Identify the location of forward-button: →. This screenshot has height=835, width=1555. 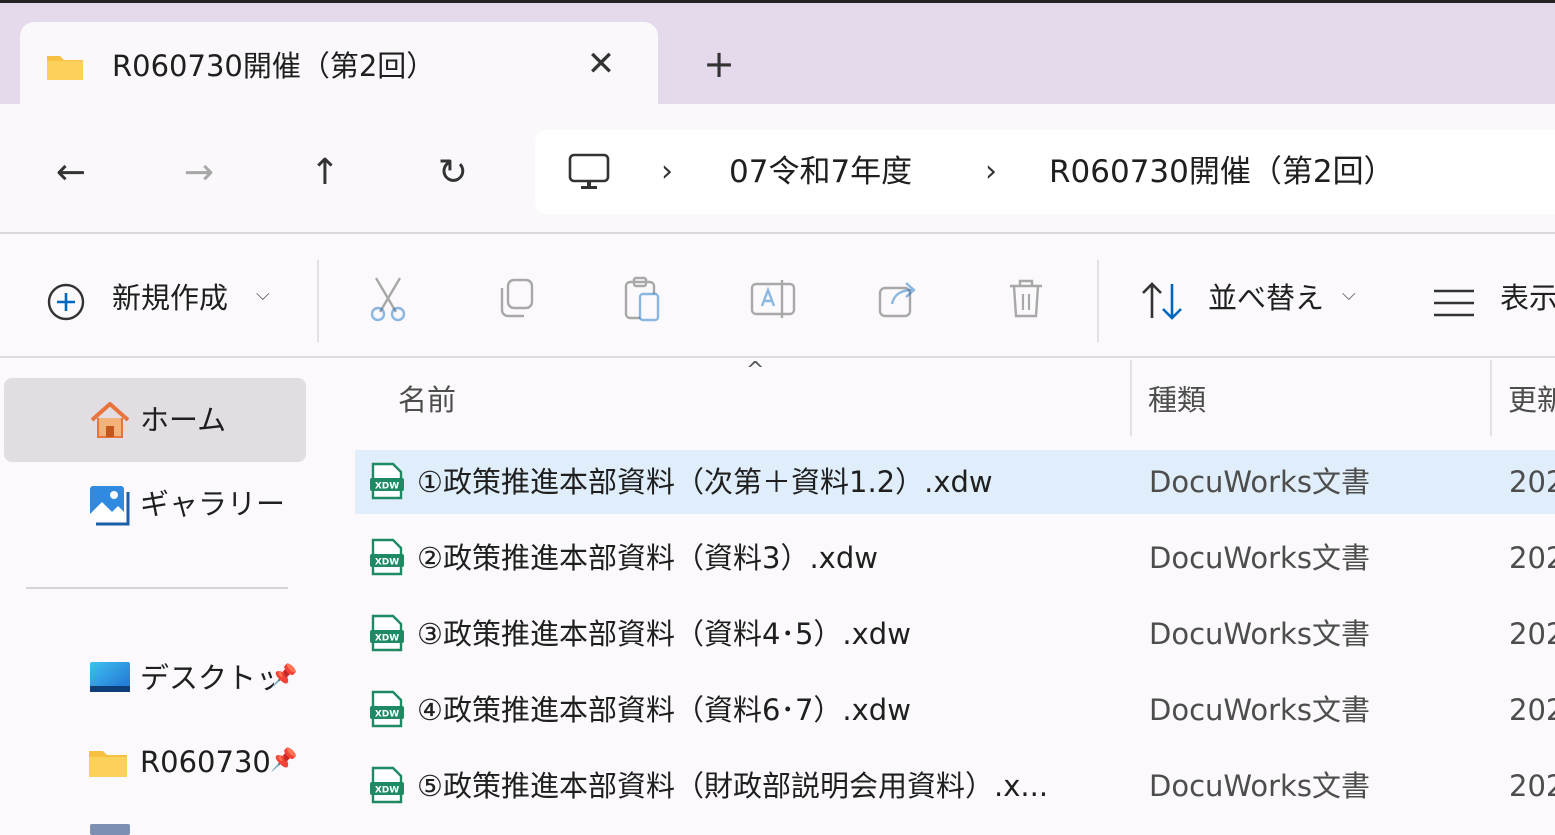
(199, 173).